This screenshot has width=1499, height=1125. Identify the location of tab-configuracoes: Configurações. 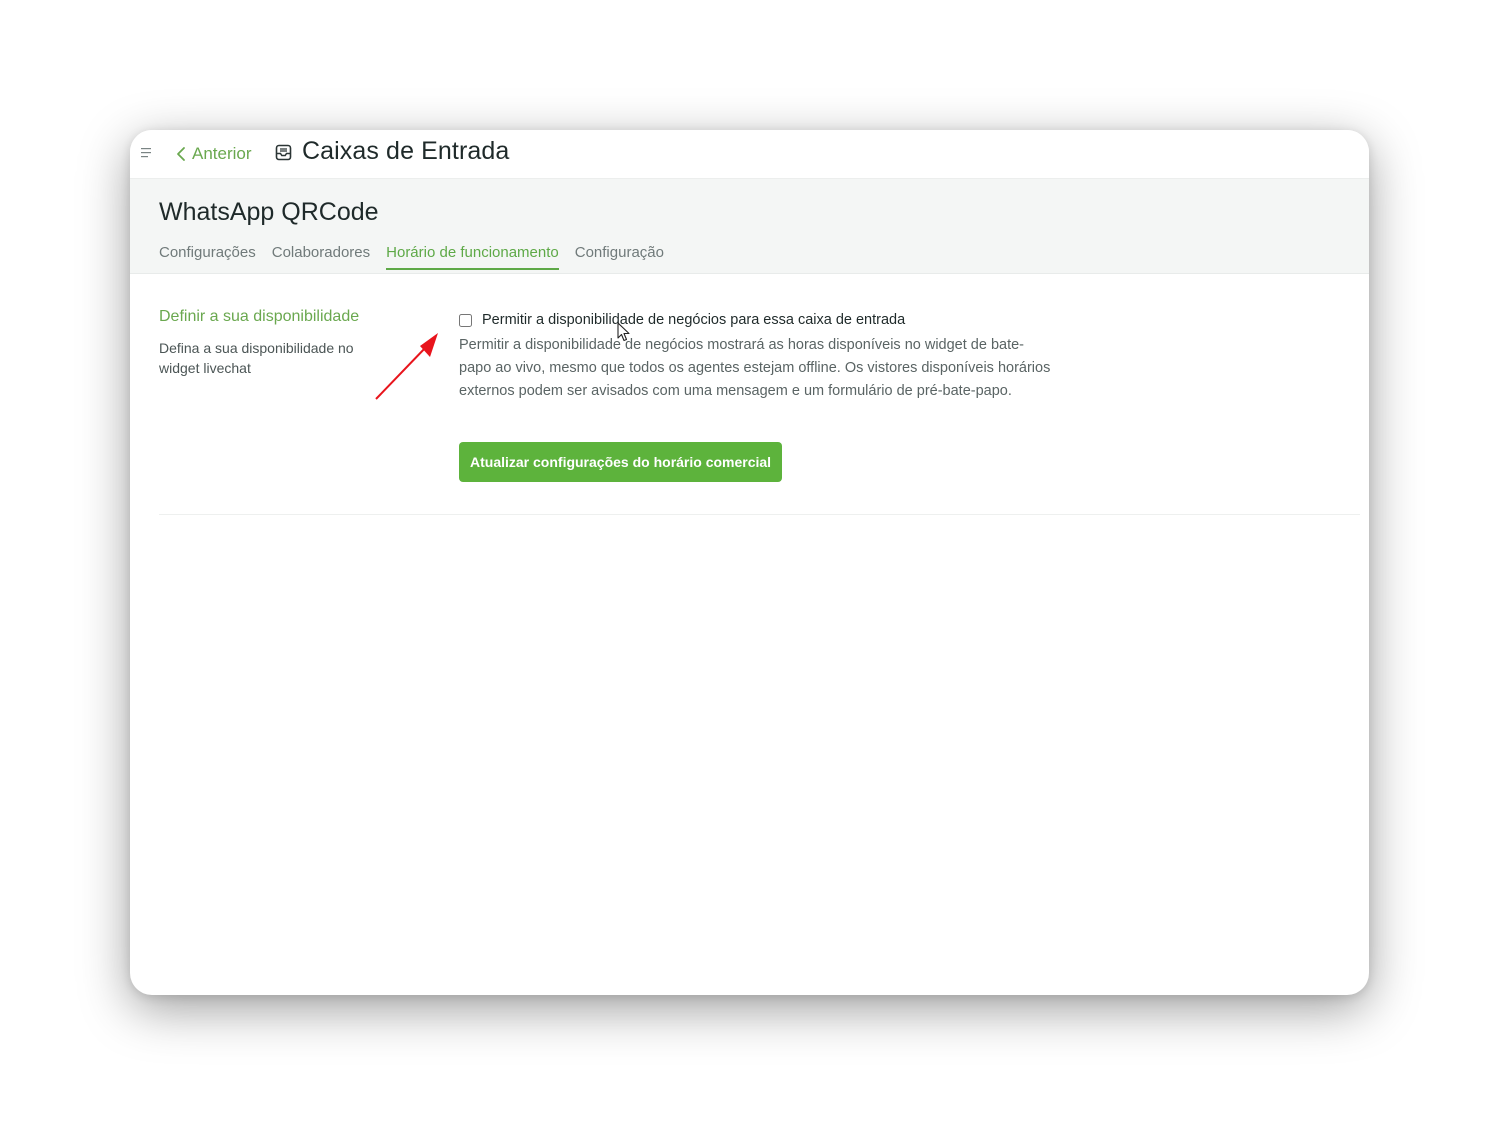
(207, 257).